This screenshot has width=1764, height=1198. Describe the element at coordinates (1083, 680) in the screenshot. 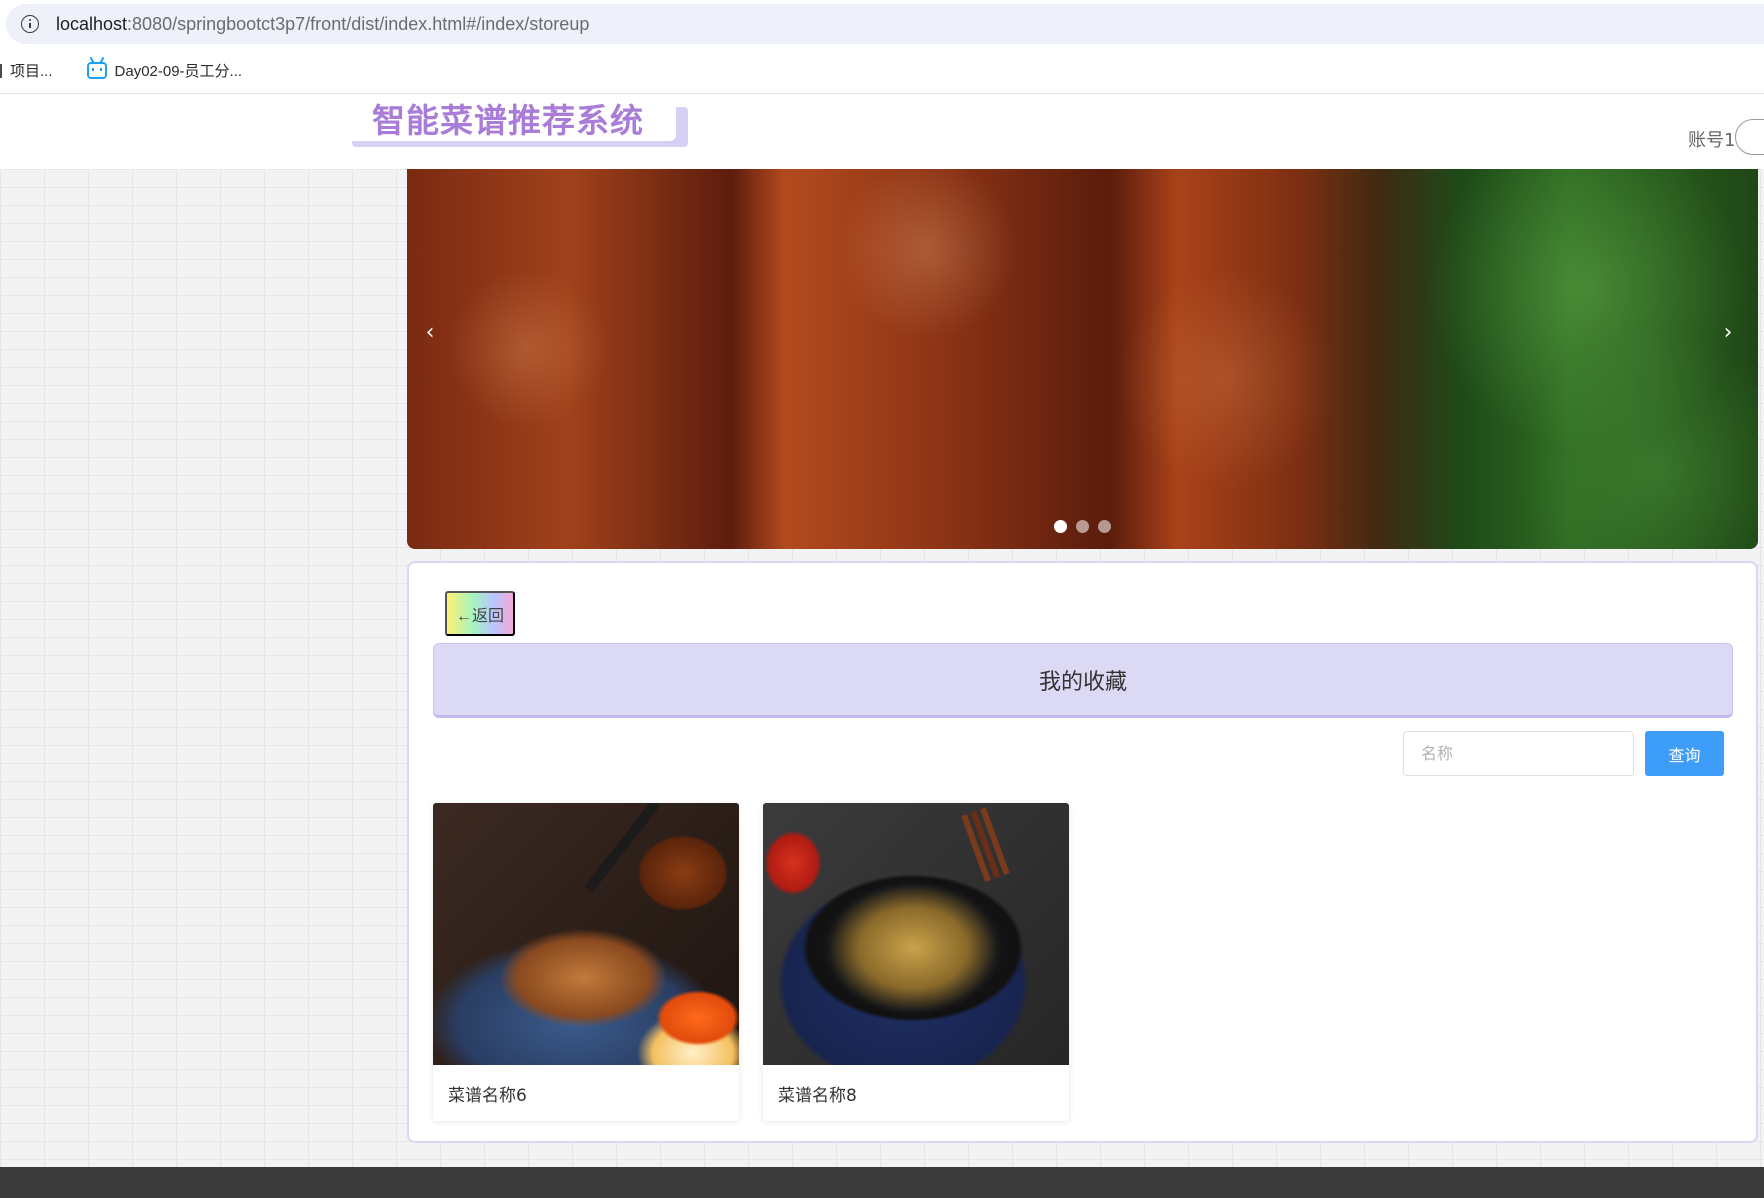

I see `page-title: 我的收藏` at that location.